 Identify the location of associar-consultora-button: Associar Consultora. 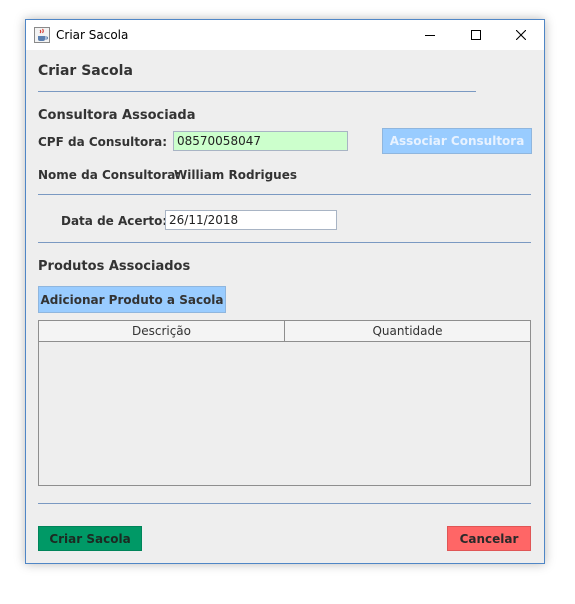
(457, 141).